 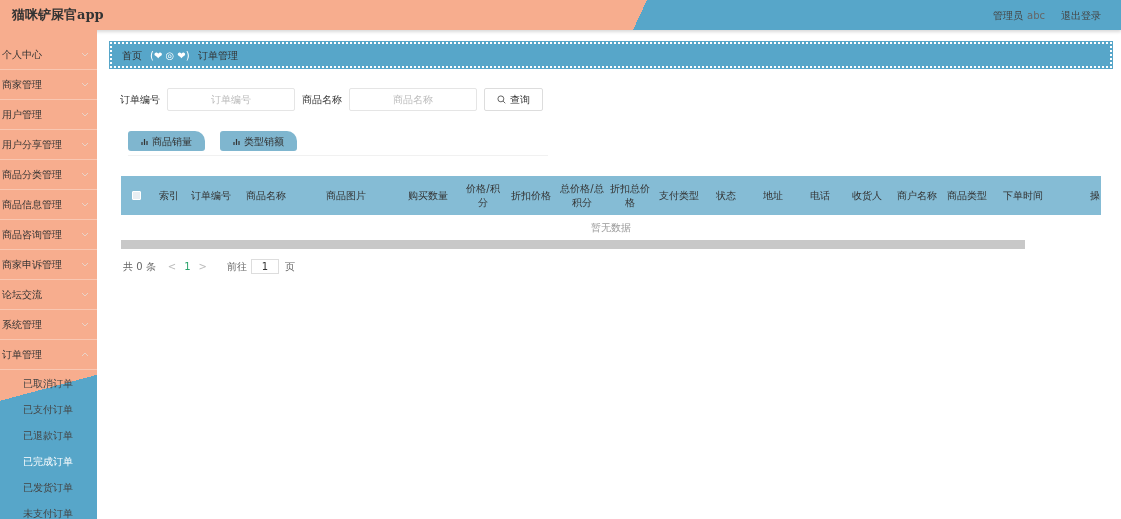 I want to click on column-header: 下单时间, so click(x=1023, y=195).